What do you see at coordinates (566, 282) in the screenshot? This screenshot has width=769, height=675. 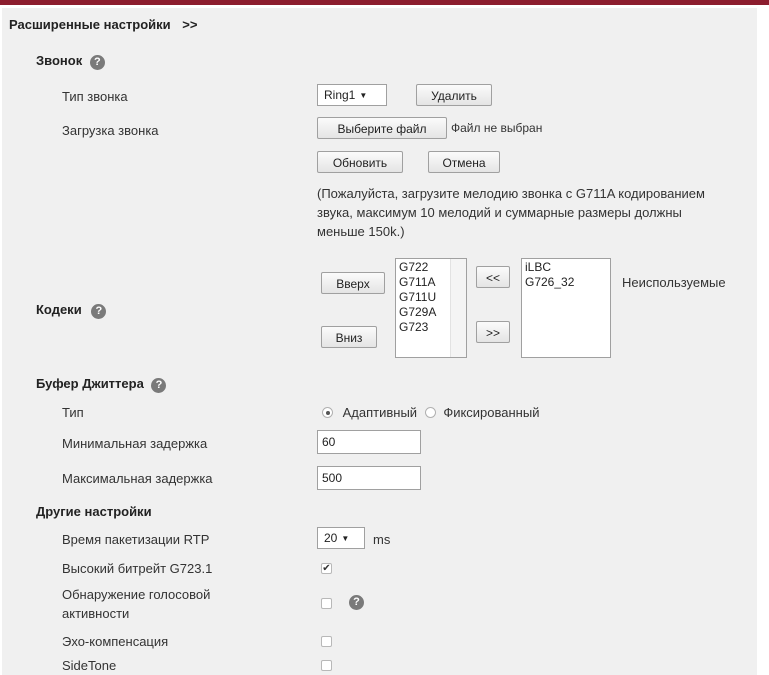 I see `codec-item: G726_32` at bounding box center [566, 282].